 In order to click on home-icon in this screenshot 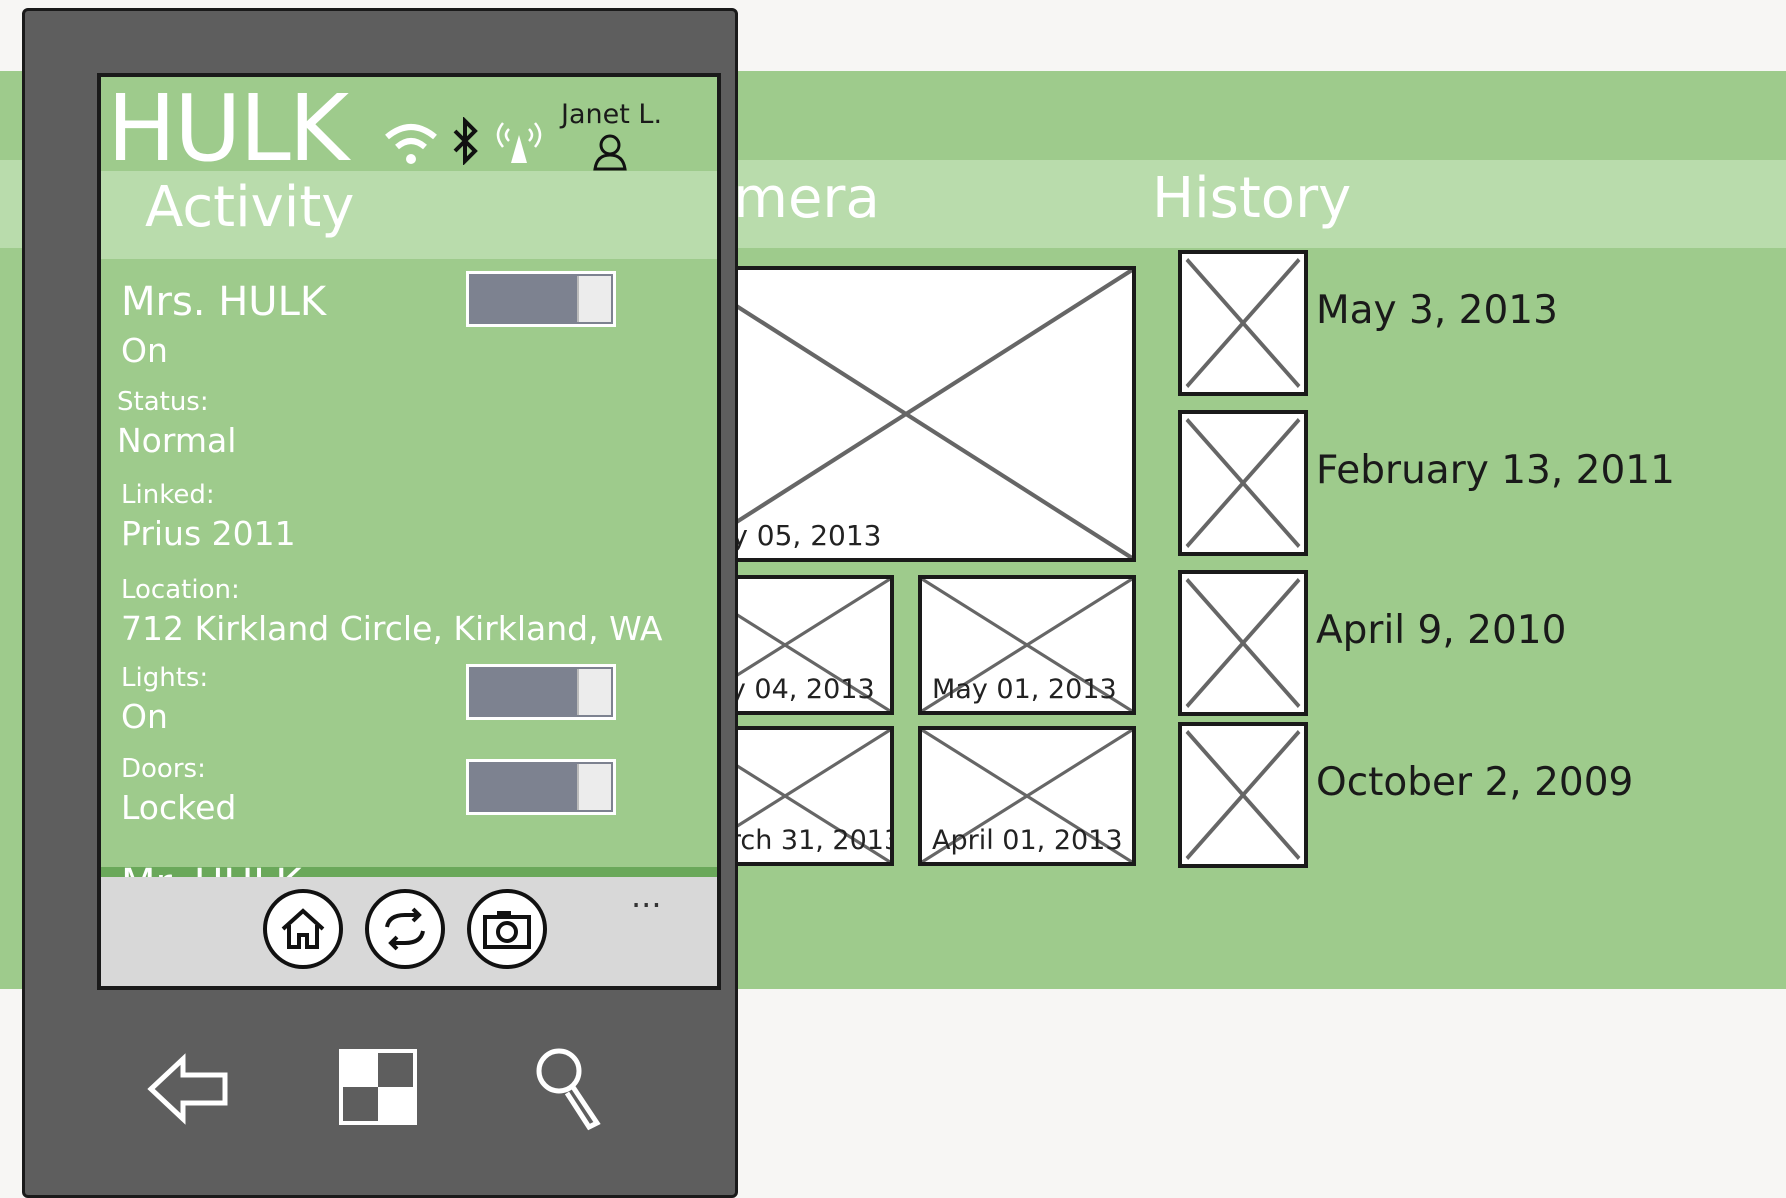, I will do `click(303, 928)`.